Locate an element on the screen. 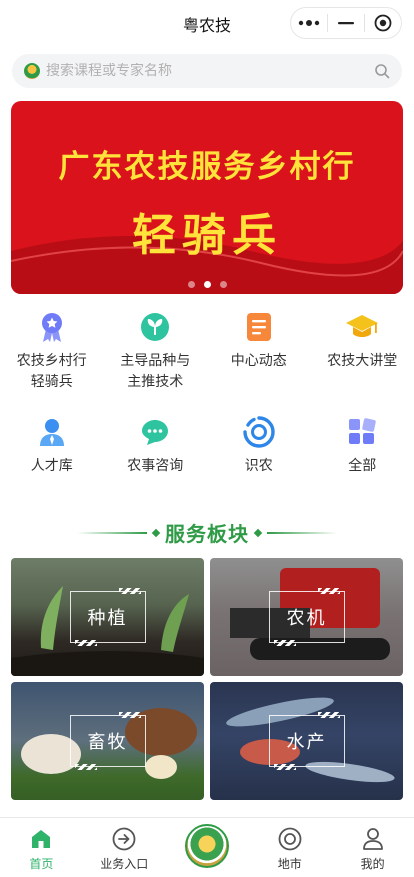  tab-business-entry: 业务入口 is located at coordinates (124, 847).